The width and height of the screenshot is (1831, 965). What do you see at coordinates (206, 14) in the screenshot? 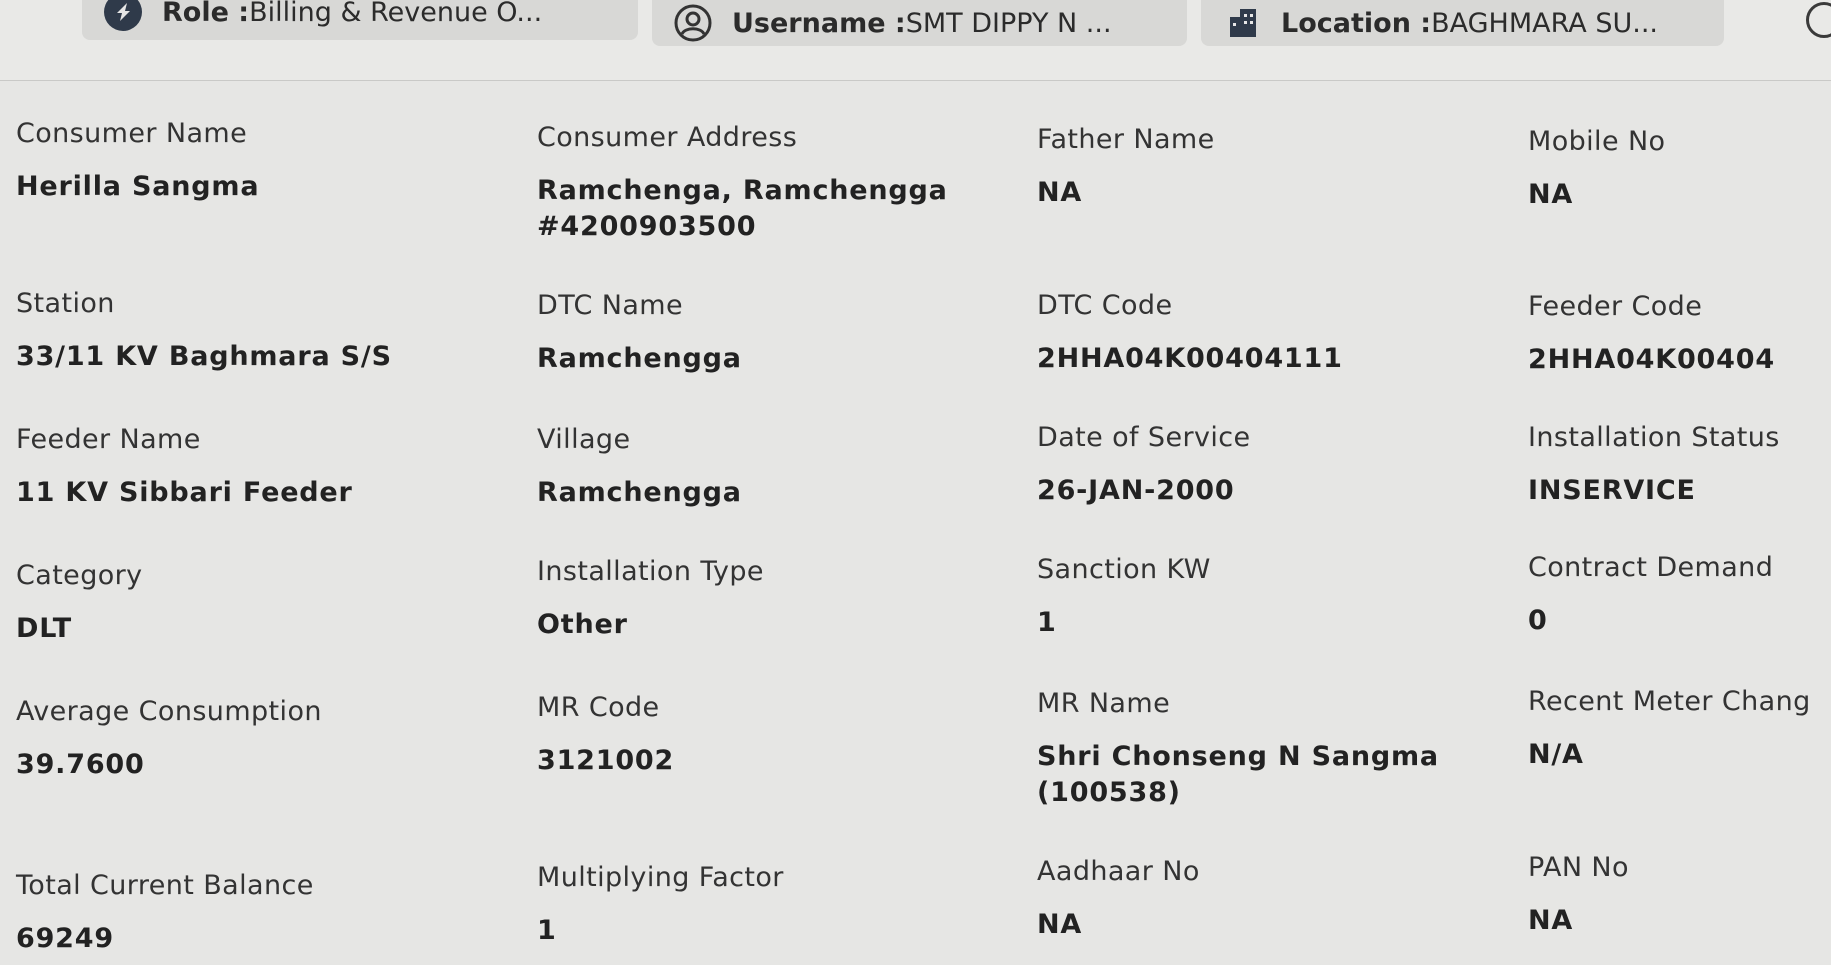
I see `role-label: Role :` at bounding box center [206, 14].